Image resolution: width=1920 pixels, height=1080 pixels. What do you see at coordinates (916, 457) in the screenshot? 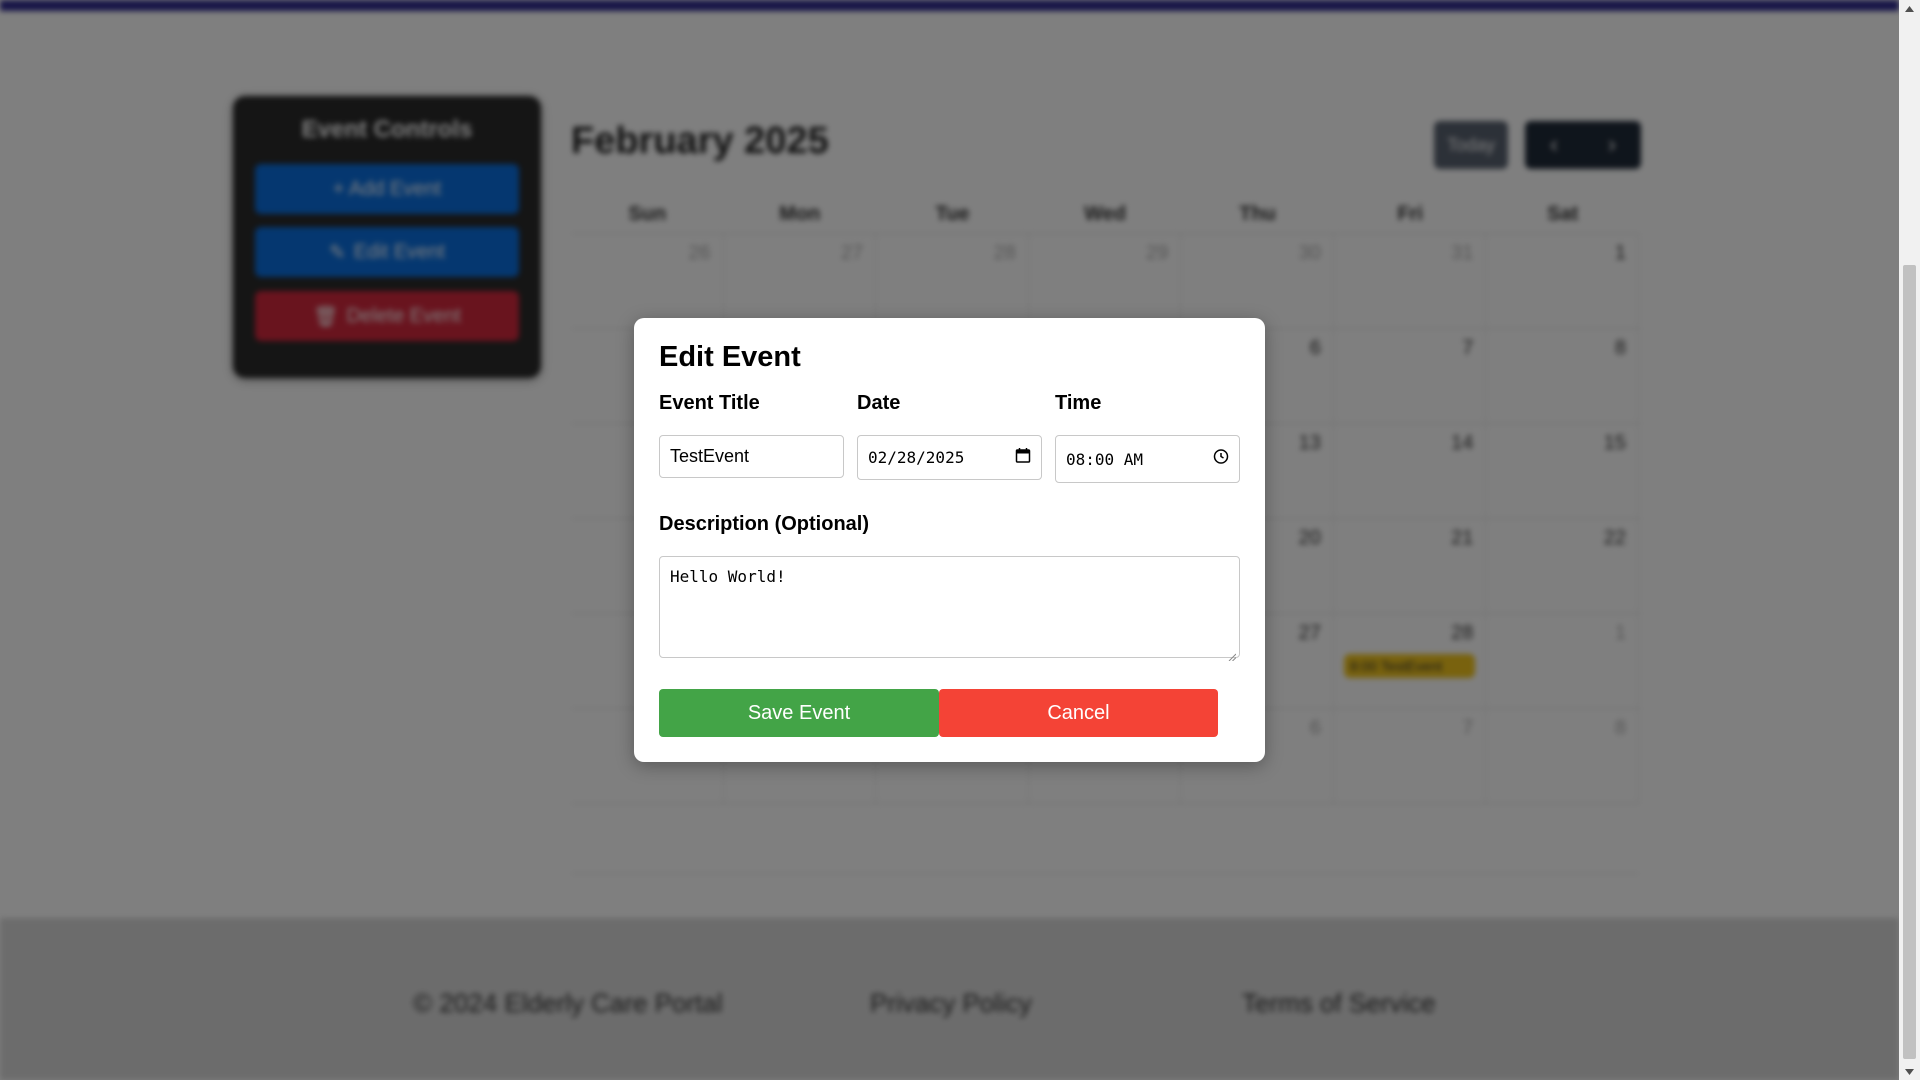
I see `date-value: 02/28/2025` at bounding box center [916, 457].